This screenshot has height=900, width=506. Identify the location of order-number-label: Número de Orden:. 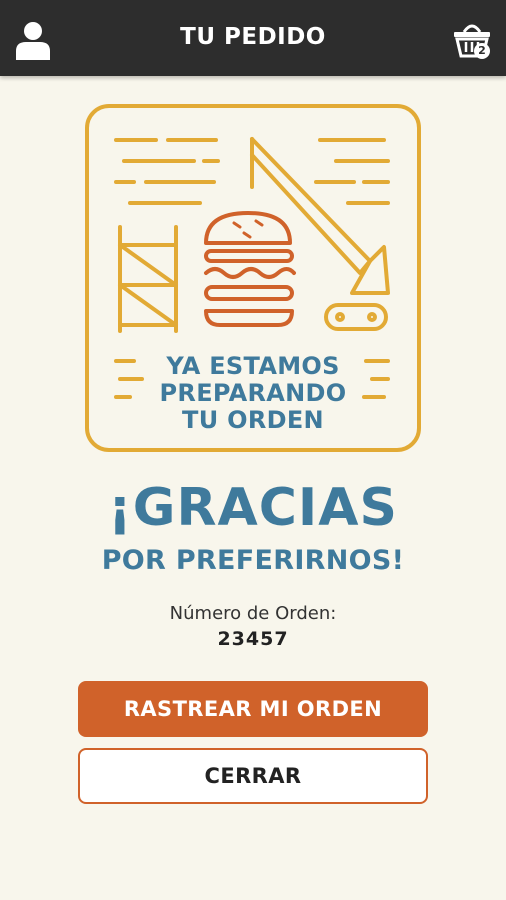
(253, 613).